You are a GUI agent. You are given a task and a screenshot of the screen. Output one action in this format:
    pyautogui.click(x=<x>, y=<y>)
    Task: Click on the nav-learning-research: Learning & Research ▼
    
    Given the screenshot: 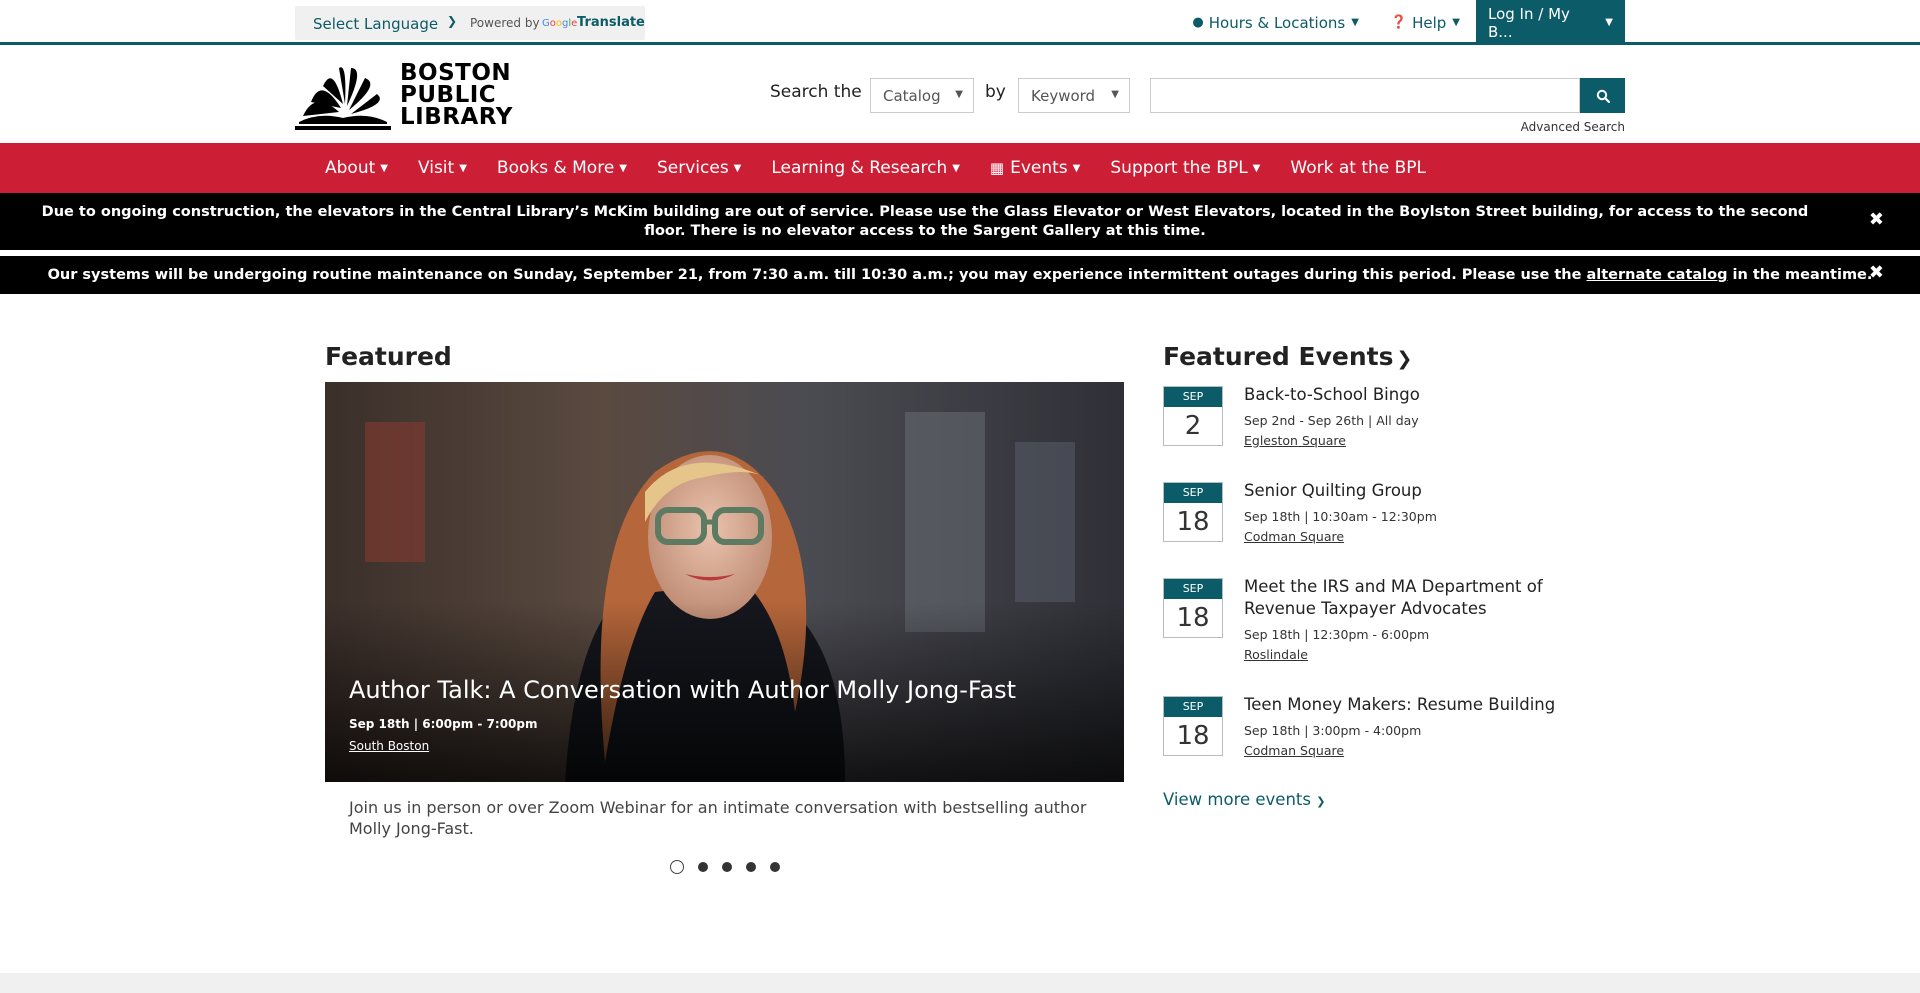 What is the action you would take?
    pyautogui.click(x=865, y=168)
    